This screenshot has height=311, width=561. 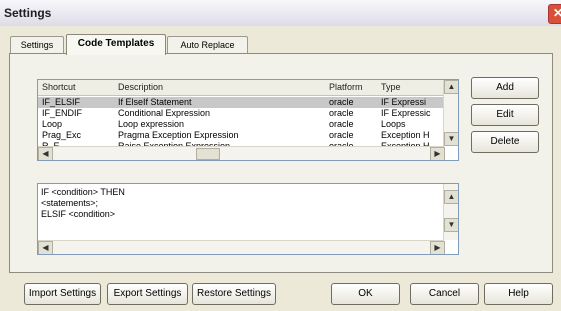 What do you see at coordinates (406, 113) in the screenshot?
I see `cell-type: IF Expressic` at bounding box center [406, 113].